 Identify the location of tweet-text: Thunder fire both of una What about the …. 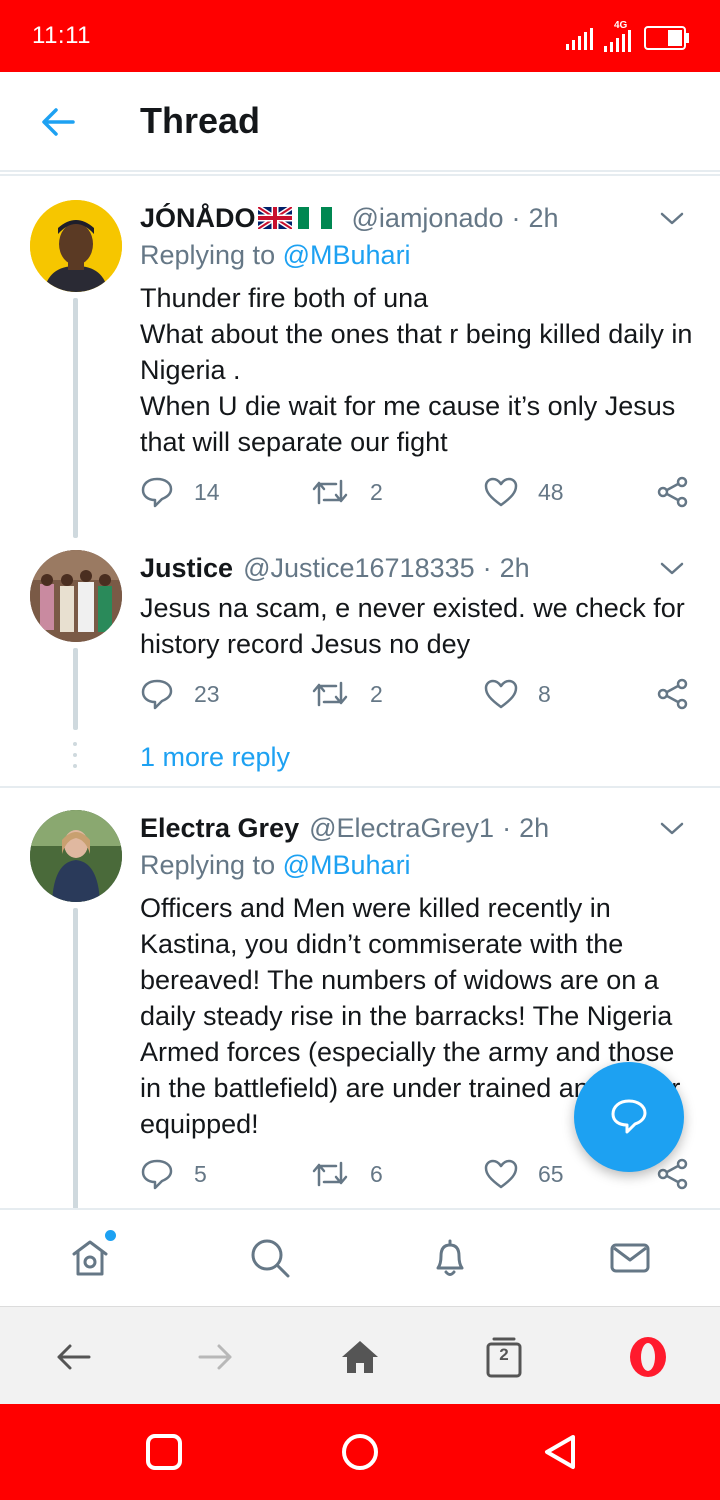
(418, 370).